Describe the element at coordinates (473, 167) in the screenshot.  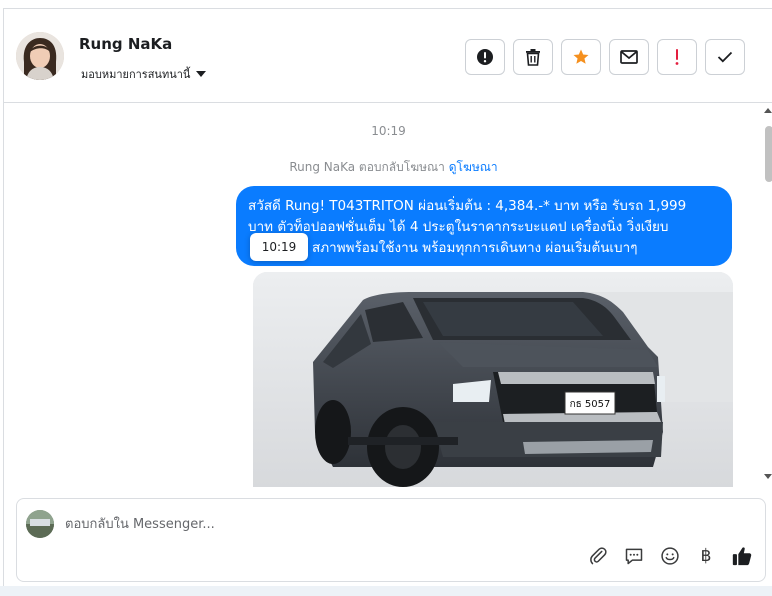
I see `view-ad-link: ดูโฆษณา` at that location.